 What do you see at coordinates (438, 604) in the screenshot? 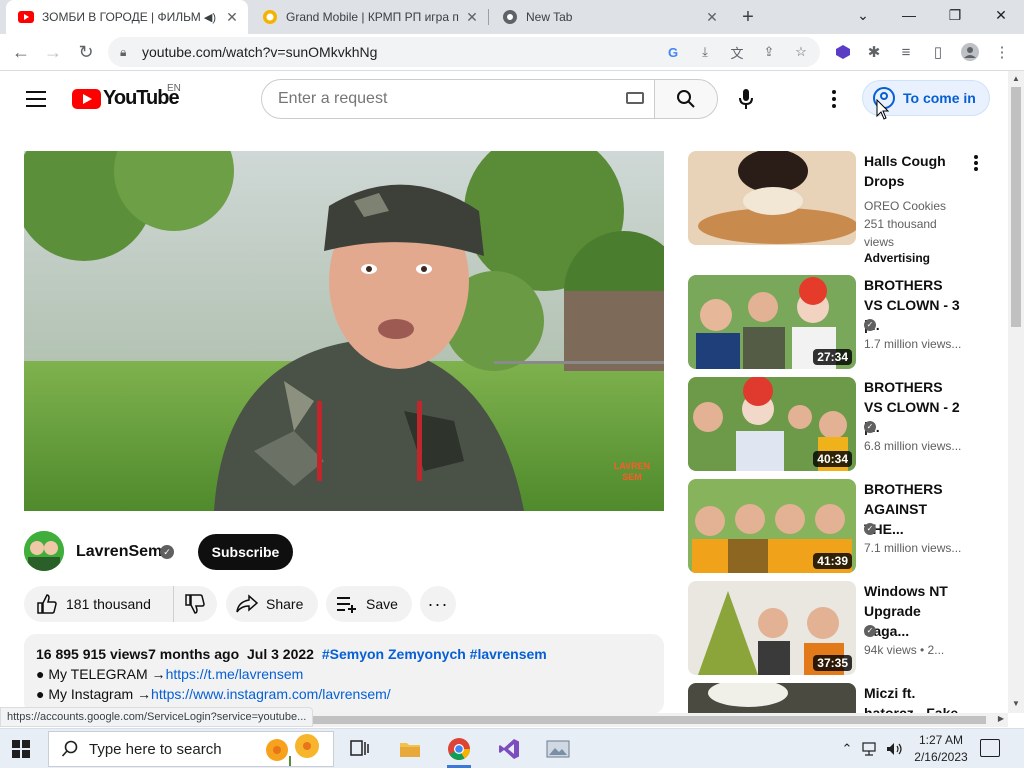
I see `more-actions-button: ···` at bounding box center [438, 604].